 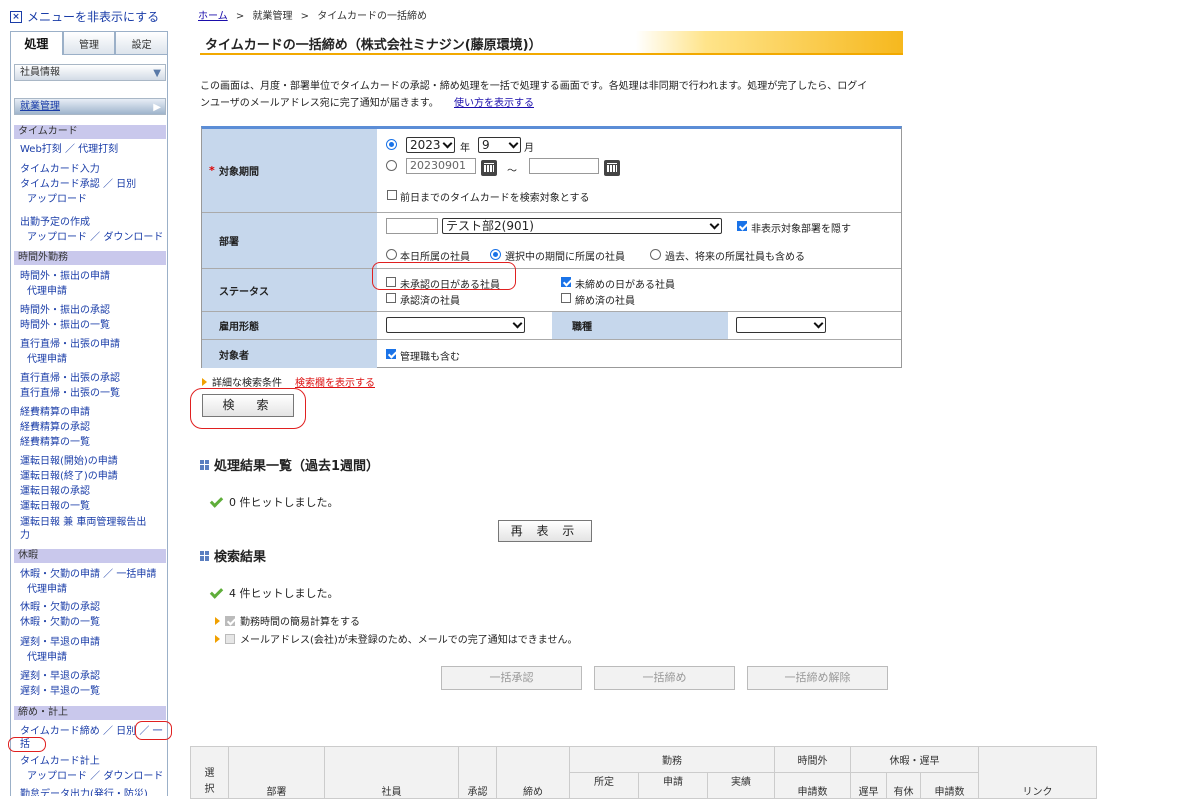 What do you see at coordinates (47, 359) in the screenshot?
I see `link-direct-proxy: 代理申請` at bounding box center [47, 359].